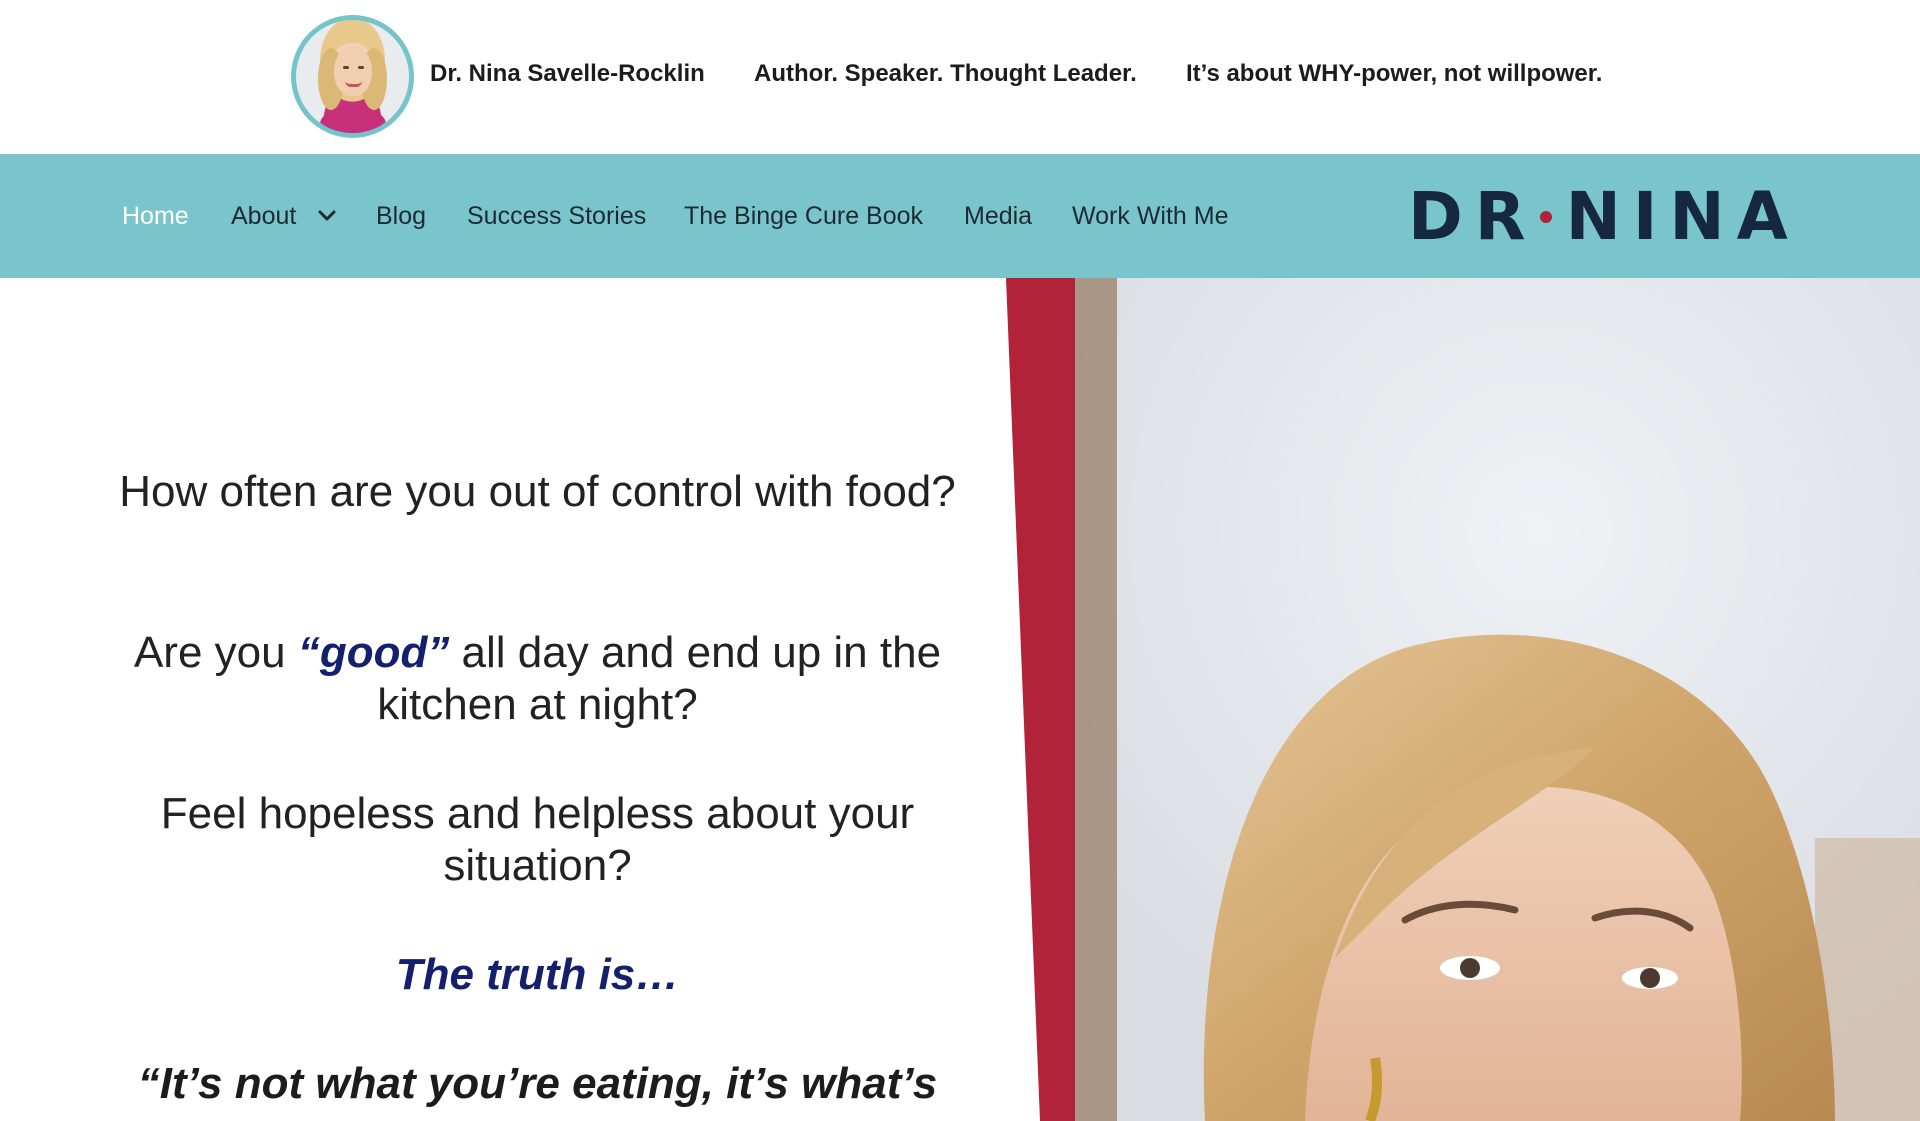 This screenshot has height=1121, width=1920. I want to click on nav-media: Media, so click(998, 216).